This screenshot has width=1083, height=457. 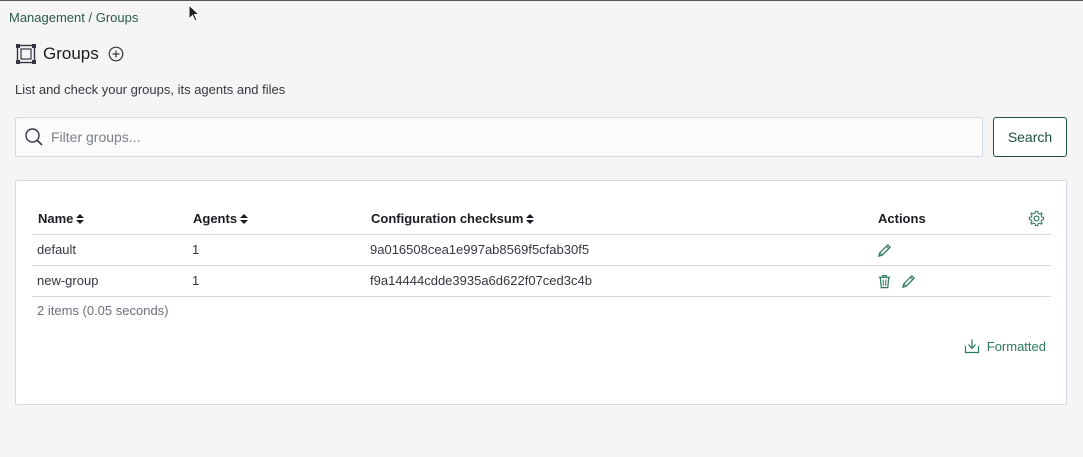 What do you see at coordinates (618, 219) in the screenshot?
I see `column-header-checksum: Configuration checksum` at bounding box center [618, 219].